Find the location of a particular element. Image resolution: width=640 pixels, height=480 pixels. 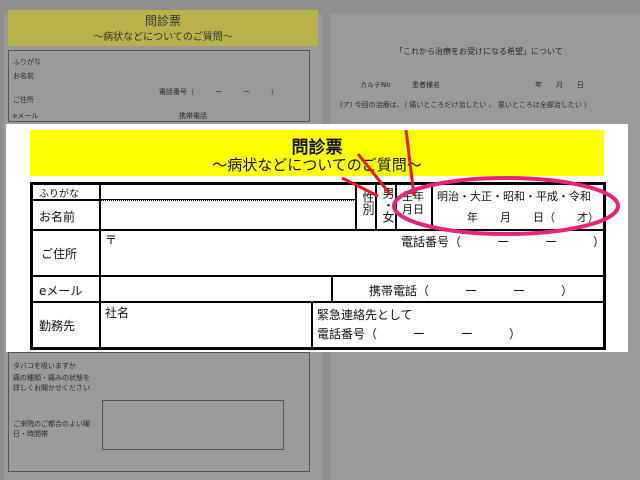

highlight-circle is located at coordinates (506, 206).